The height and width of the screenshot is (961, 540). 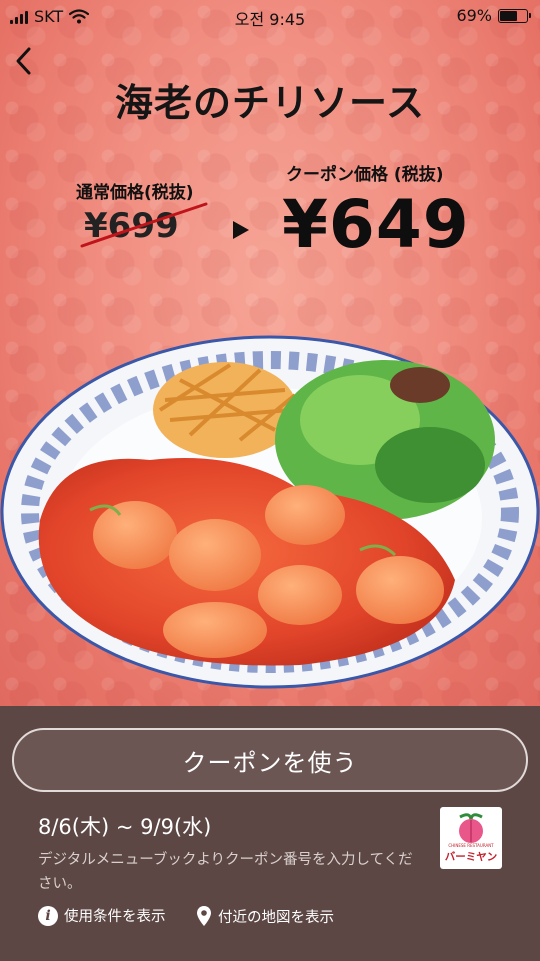 What do you see at coordinates (474, 15) in the screenshot?
I see `battery-percent: 69%` at bounding box center [474, 15].